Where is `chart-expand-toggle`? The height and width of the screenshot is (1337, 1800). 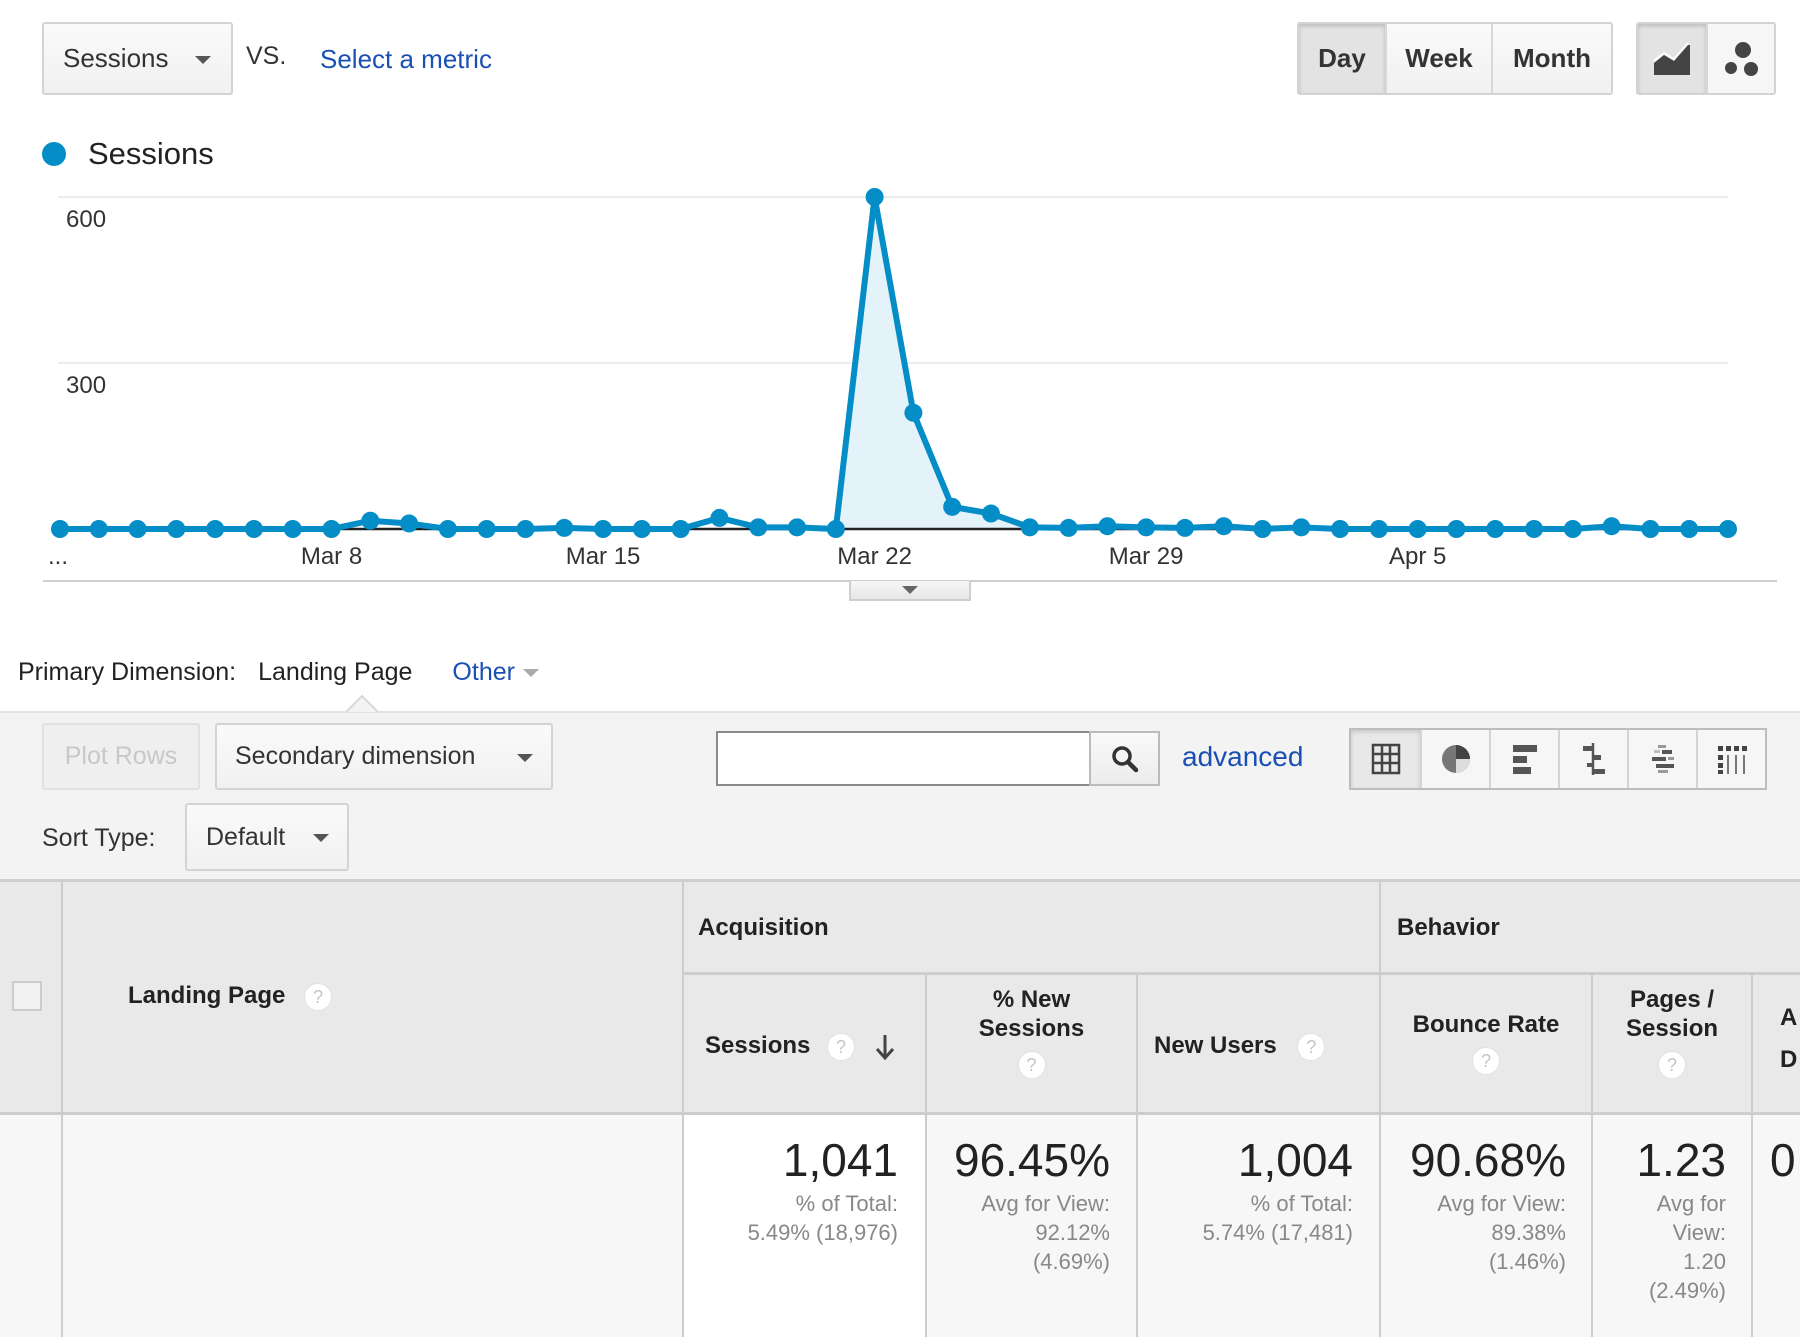 chart-expand-toggle is located at coordinates (910, 591).